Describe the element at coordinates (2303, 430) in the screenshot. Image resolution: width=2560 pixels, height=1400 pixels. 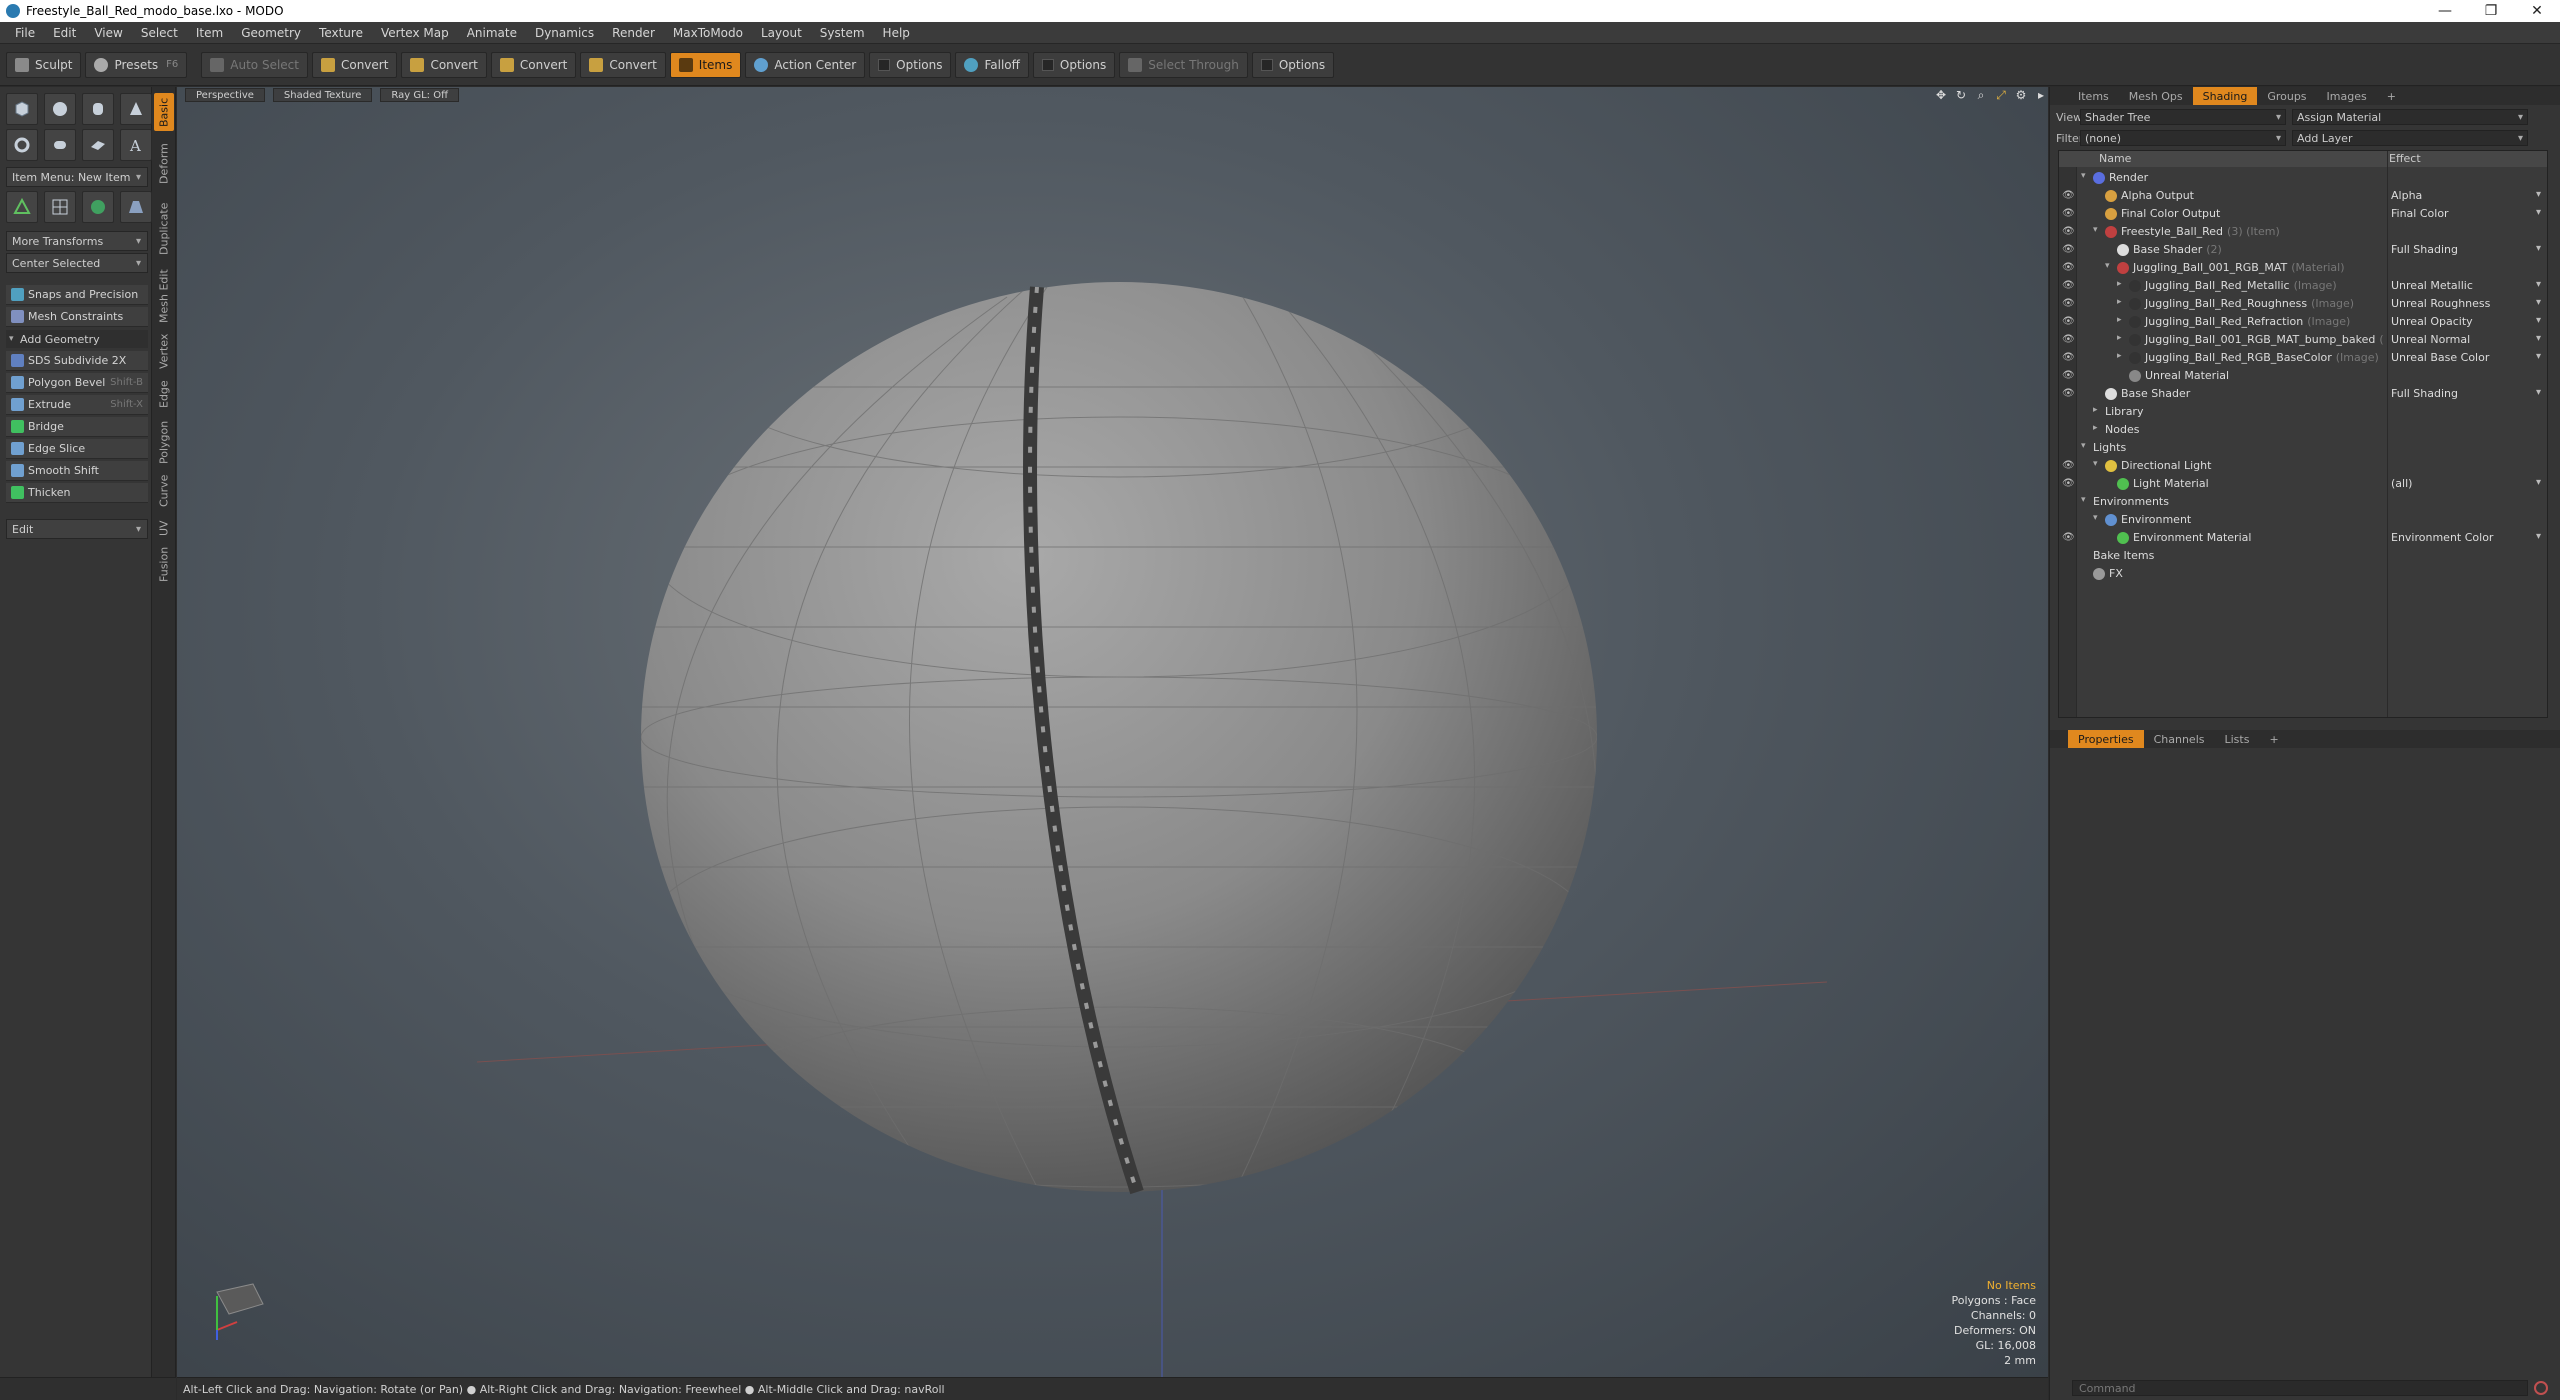
I see `tree-row: ▸ Nodes` at that location.